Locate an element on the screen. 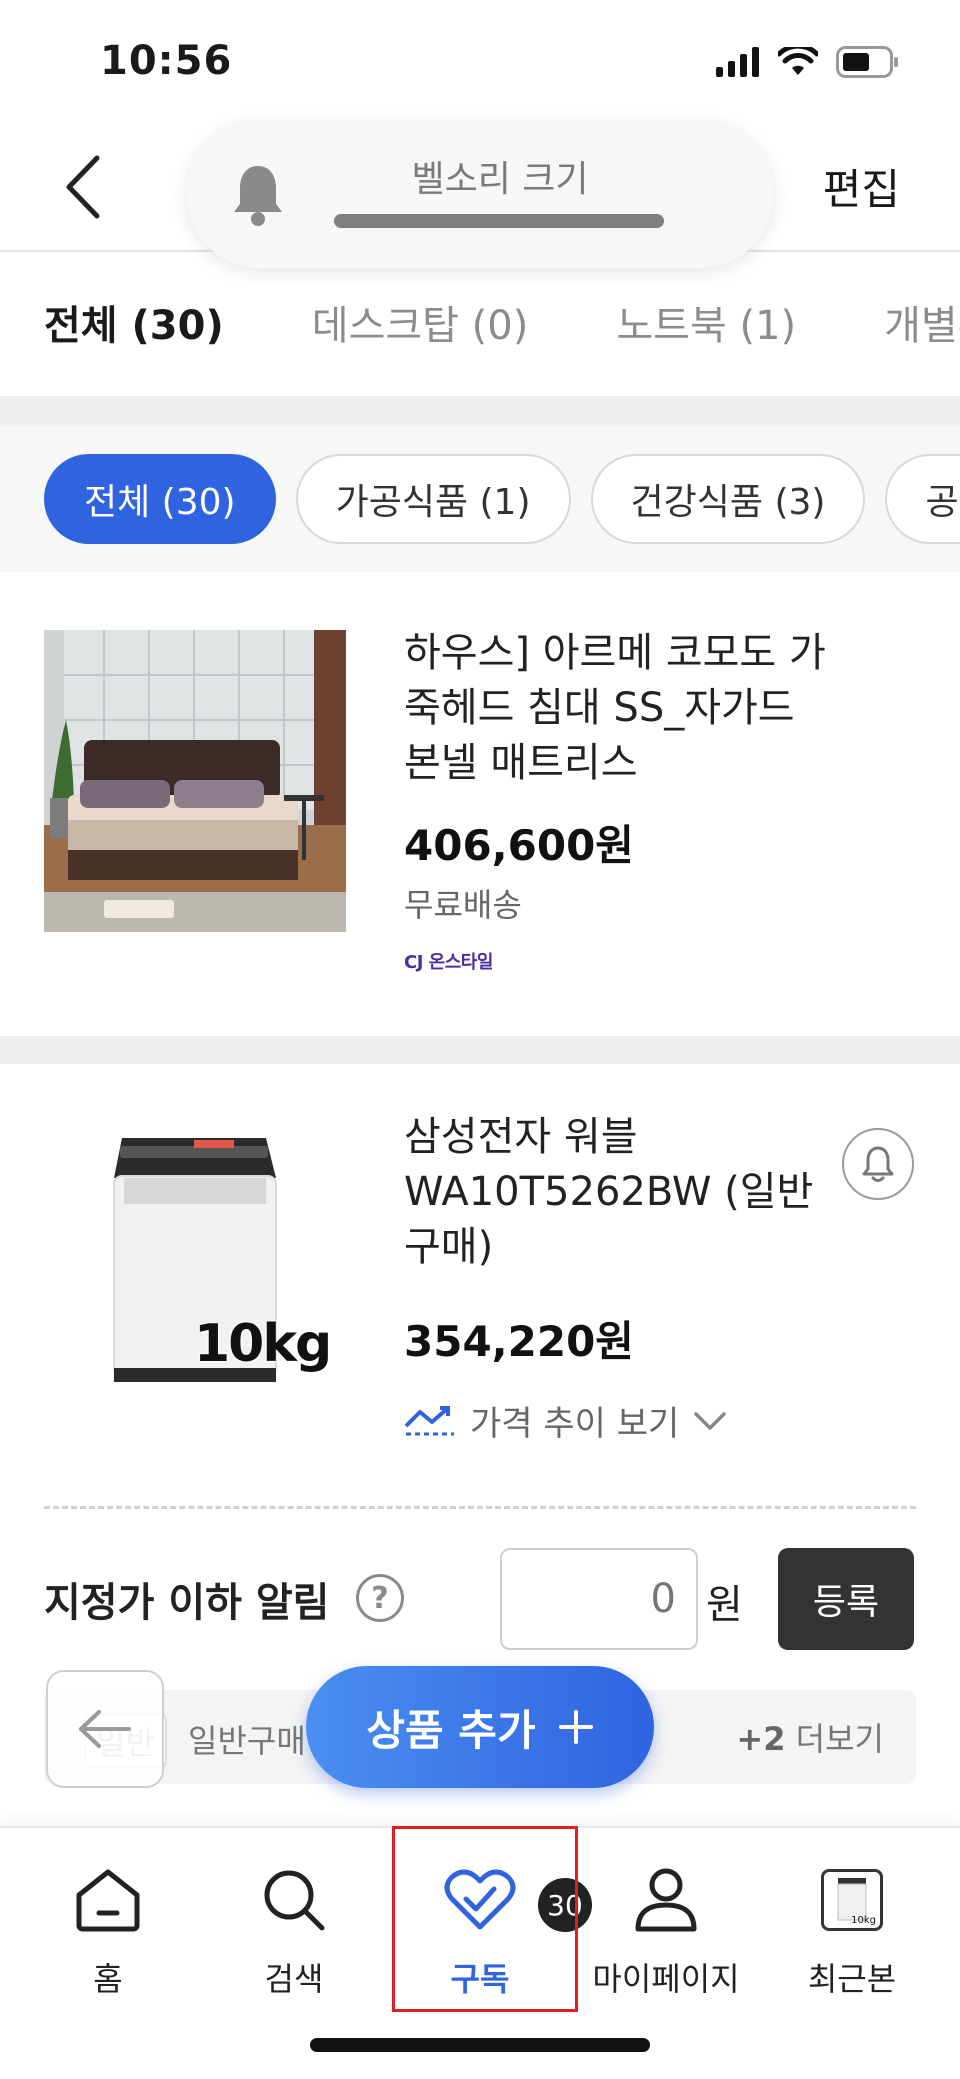 The height and width of the screenshot is (2079, 960). filter-chips: 전체 (30) 가공식품 (1) 건강식품 (3) 공유 is located at coordinates (480, 499).